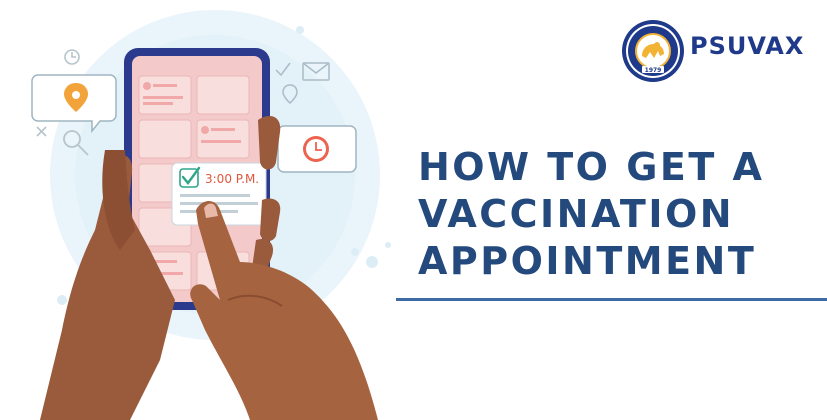 The width and height of the screenshot is (827, 420). What do you see at coordinates (747, 46) in the screenshot?
I see `app-name: PSUVAX` at bounding box center [747, 46].